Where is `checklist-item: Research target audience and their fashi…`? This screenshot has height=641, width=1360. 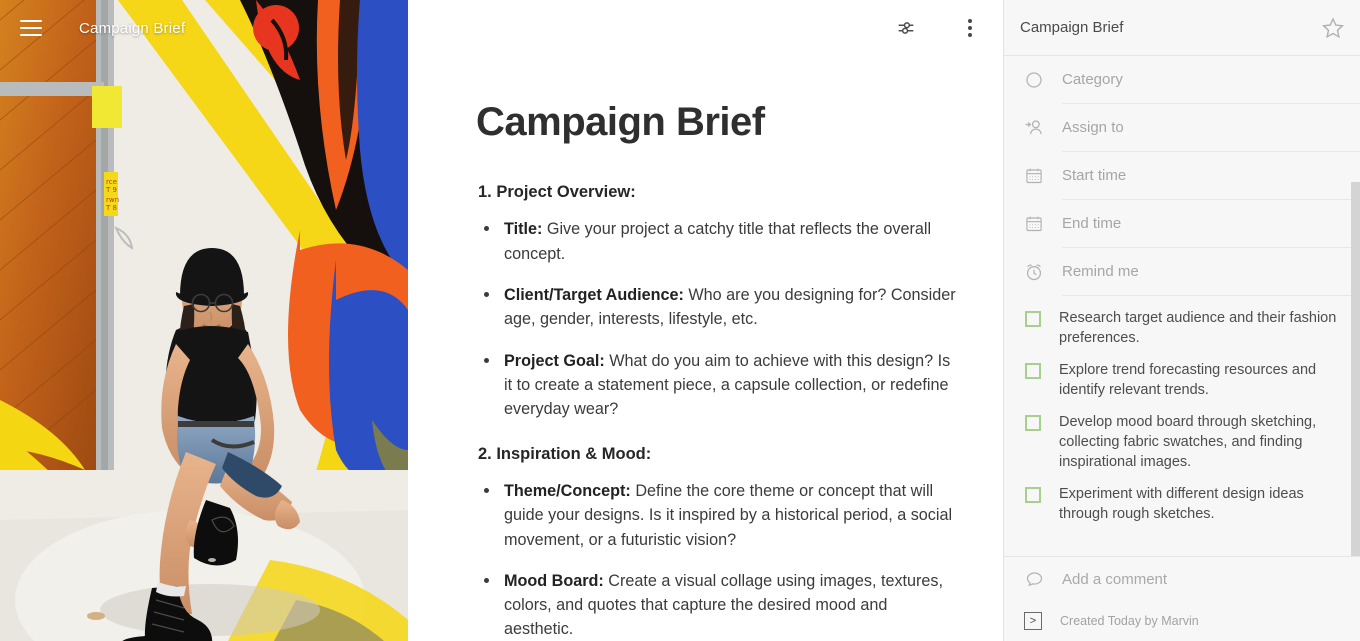
checklist-item: Research target audience and their fashi… is located at coordinates (1182, 328).